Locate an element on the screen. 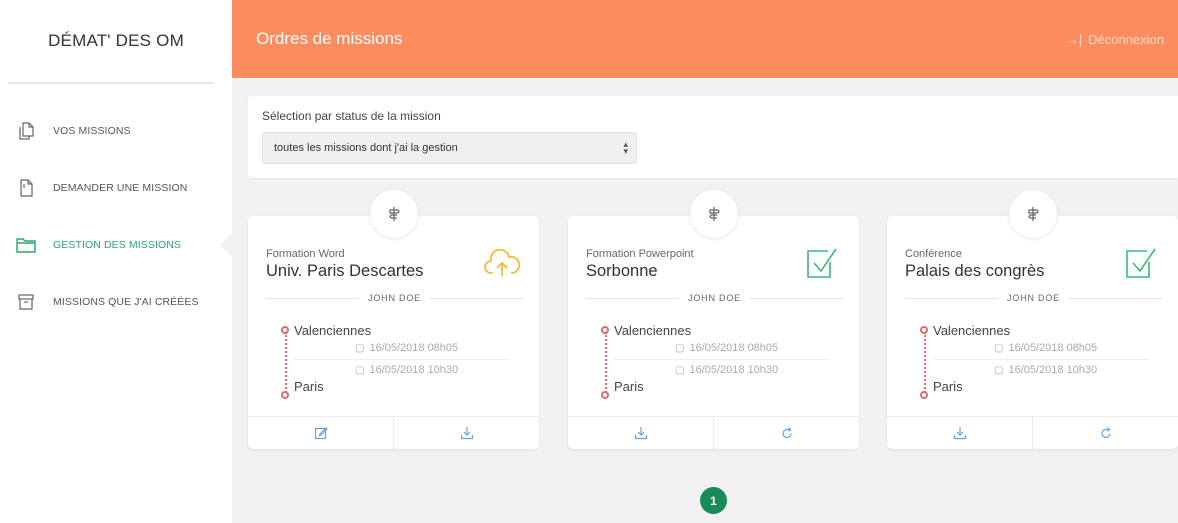  edit-icon is located at coordinates (321, 433).